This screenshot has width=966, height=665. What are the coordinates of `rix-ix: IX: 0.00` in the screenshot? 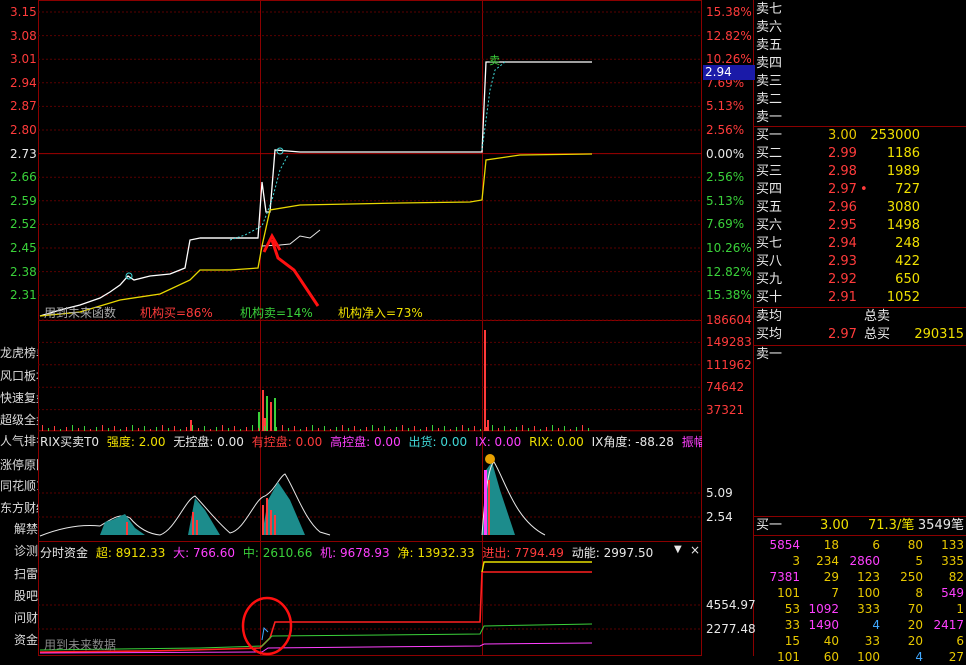 It's located at (498, 442).